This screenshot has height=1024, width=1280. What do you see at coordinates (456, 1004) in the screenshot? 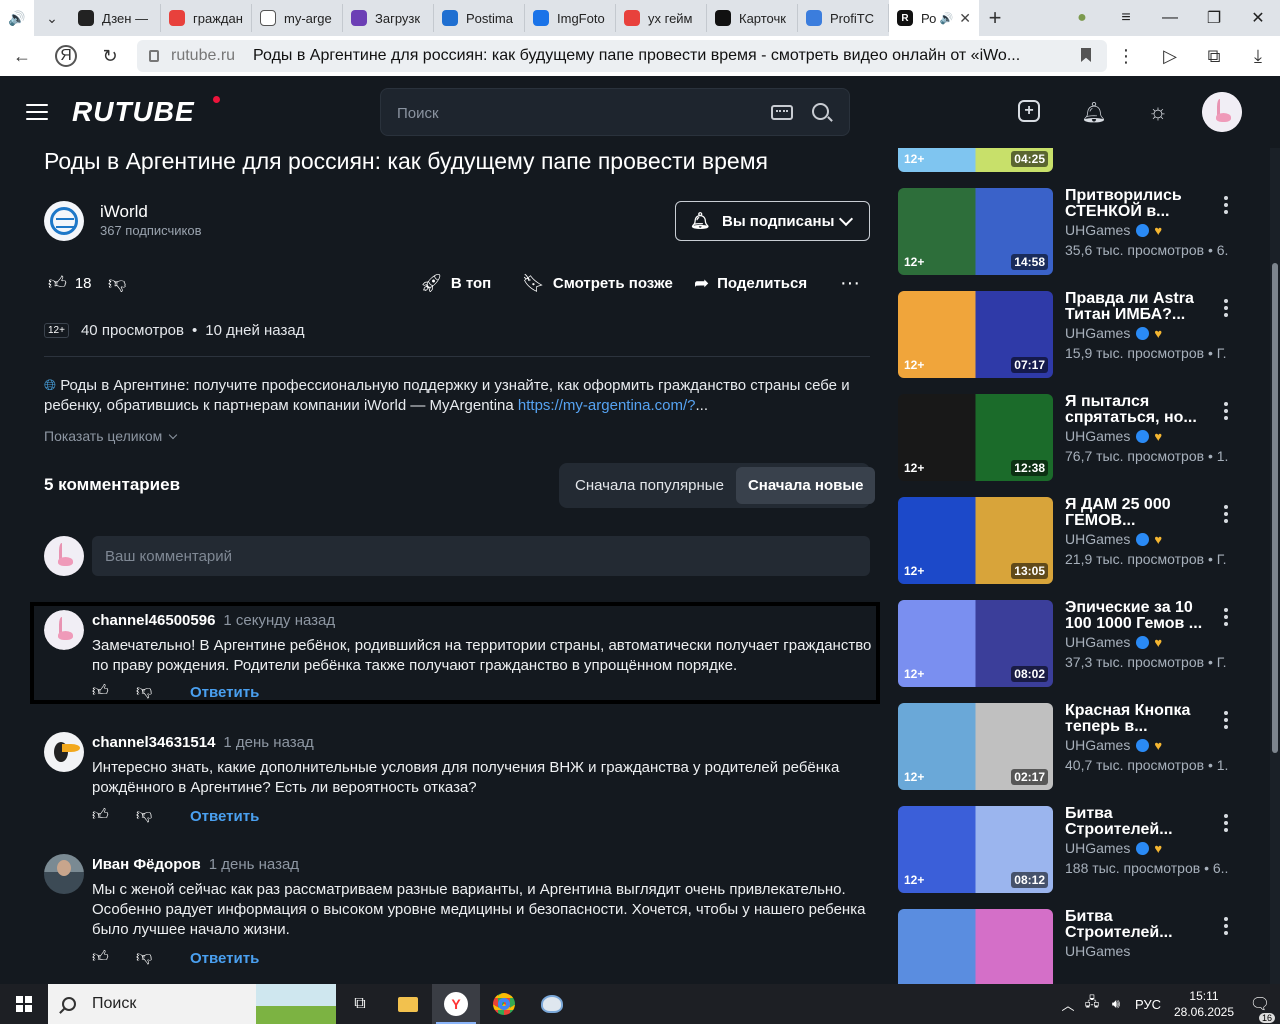
I see `yandex-browser-icon: Y` at bounding box center [456, 1004].